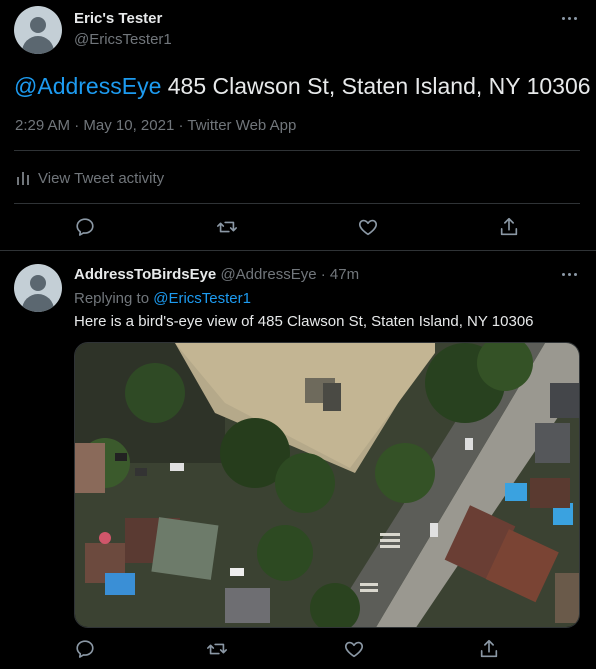 The width and height of the screenshot is (596, 669). Describe the element at coordinates (268, 274) in the screenshot. I see `reply-author-handle: @AddressEye` at that location.